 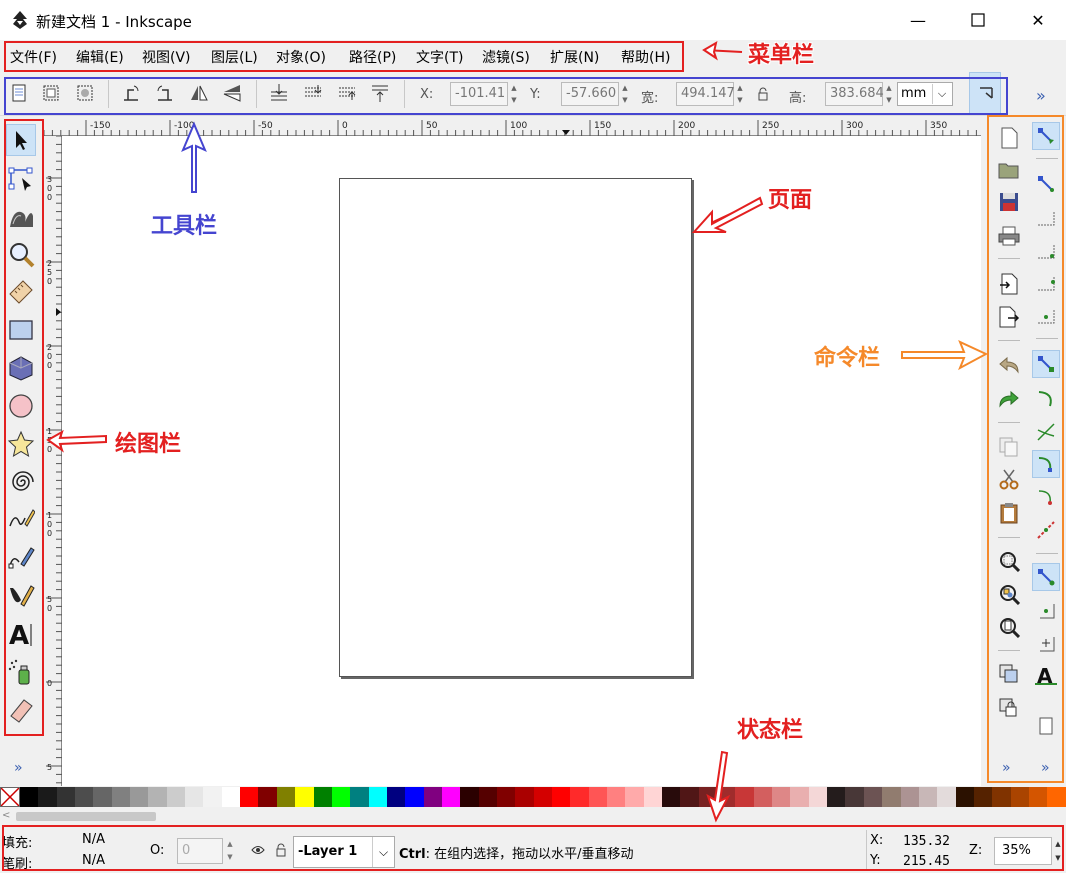 I want to click on no-paint-swatch, so click(x=10, y=797).